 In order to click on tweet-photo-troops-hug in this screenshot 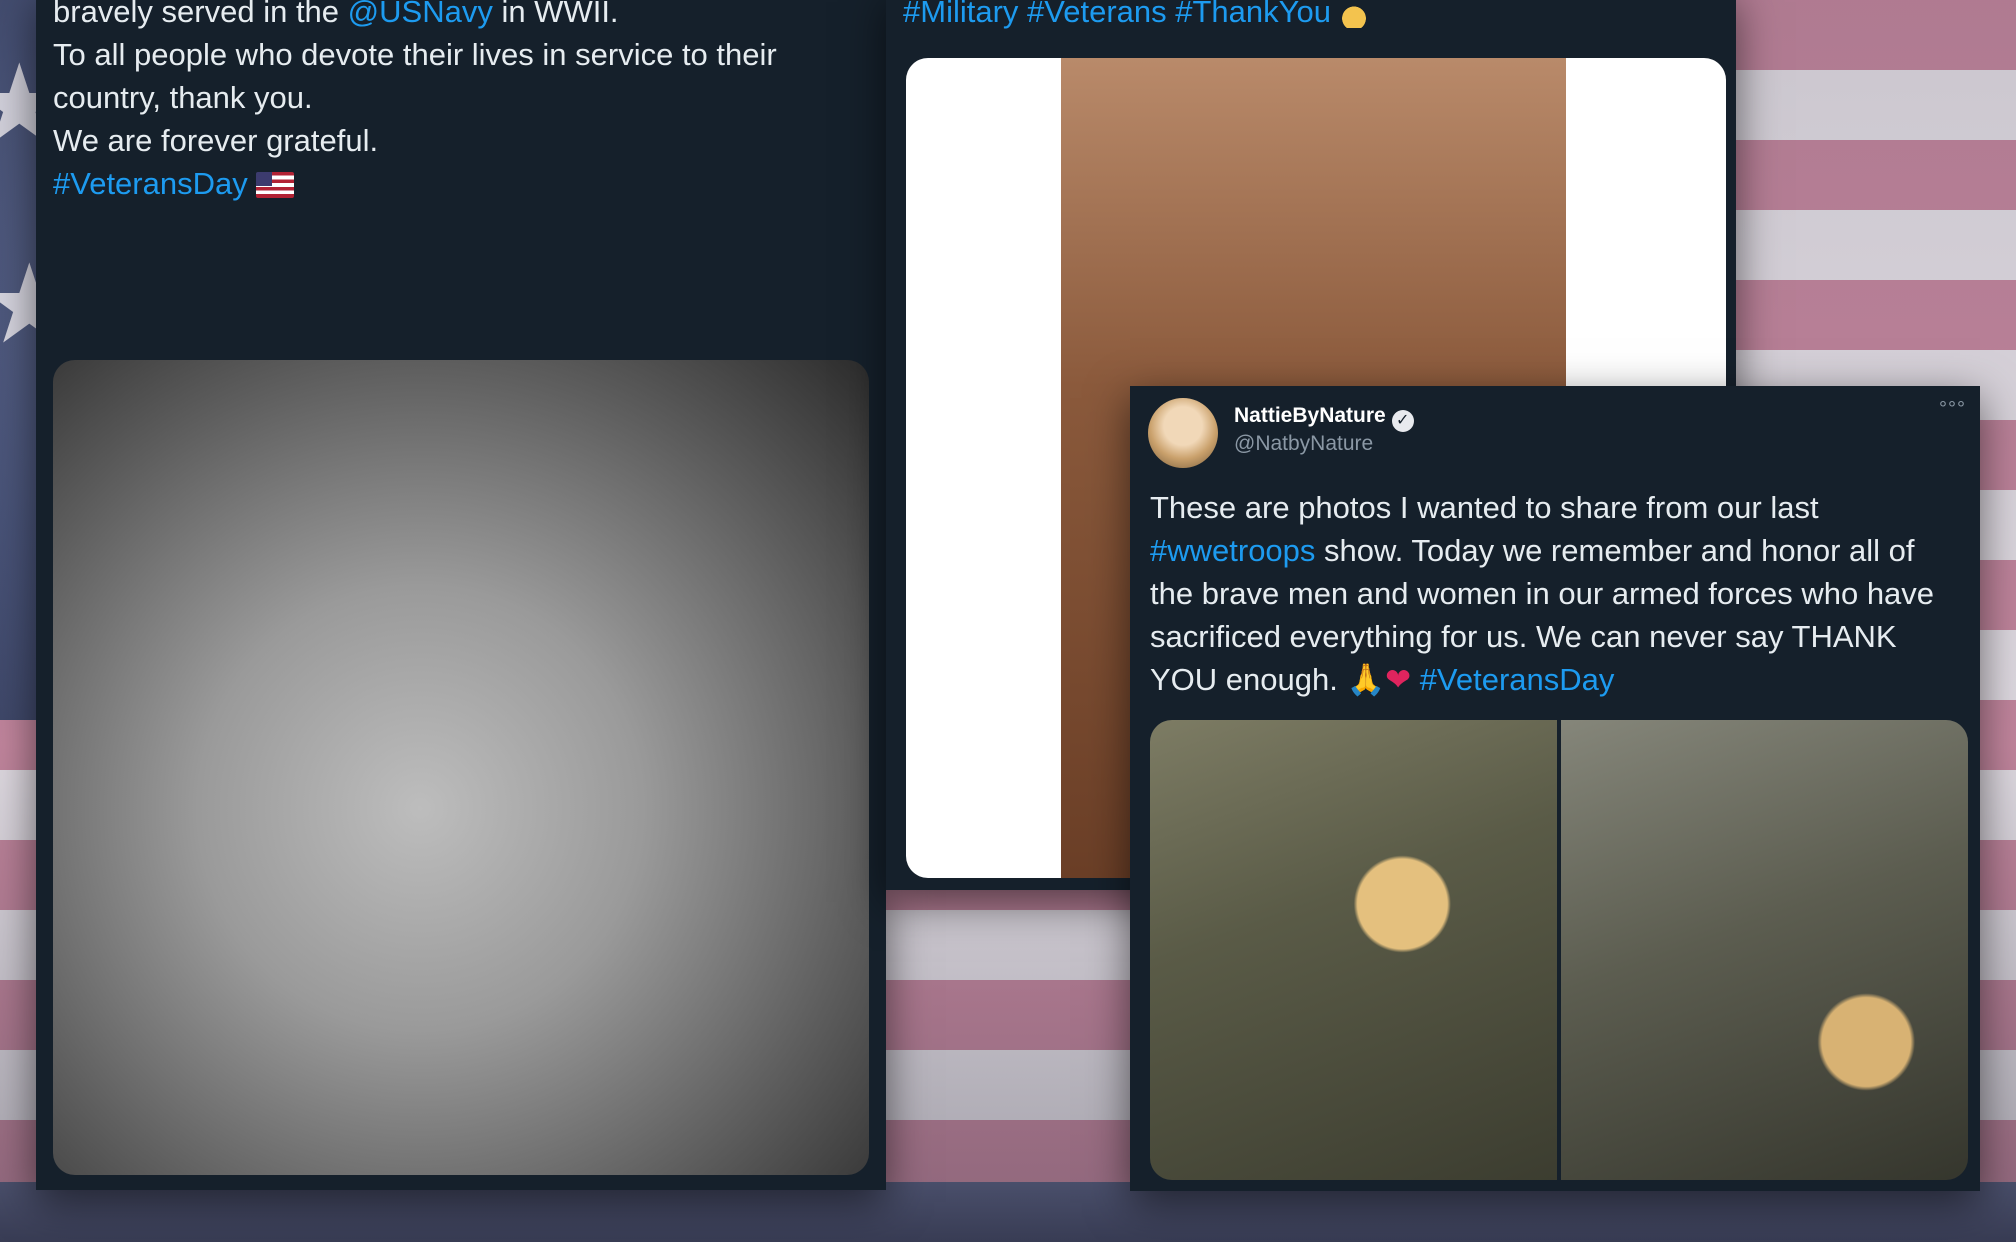, I will do `click(1353, 950)`.